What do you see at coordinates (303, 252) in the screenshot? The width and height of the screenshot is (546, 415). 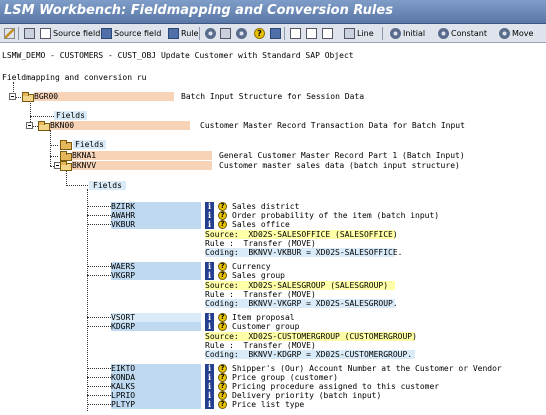 I see `rule-coding-vkbur: Coding: BKNVV-VKBUR = XD02S-SALESOFFICE.` at bounding box center [303, 252].